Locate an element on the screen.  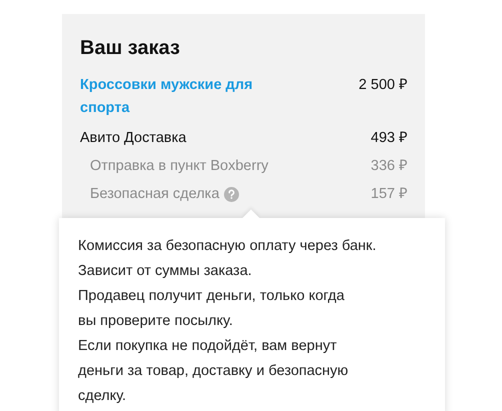
product-link: Кроссовки мужские для спорта is located at coordinates (190, 97).